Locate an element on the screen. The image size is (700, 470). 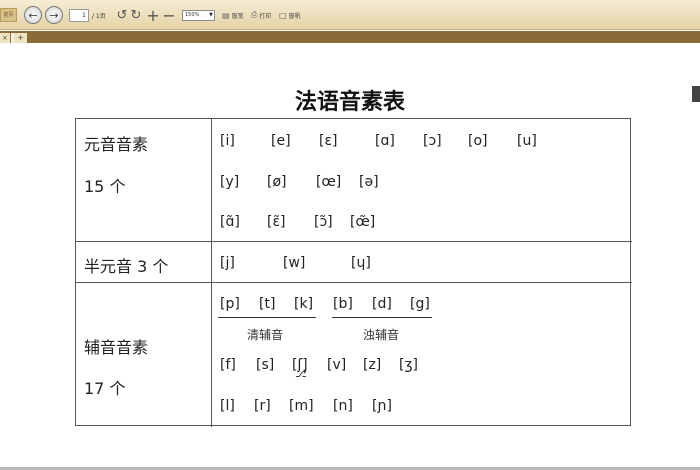
phoneme: [o] is located at coordinates (478, 141).